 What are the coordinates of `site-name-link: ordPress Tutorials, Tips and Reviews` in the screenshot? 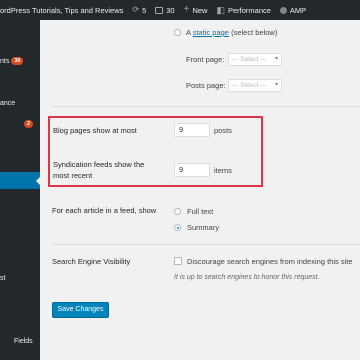 It's located at (61, 10).